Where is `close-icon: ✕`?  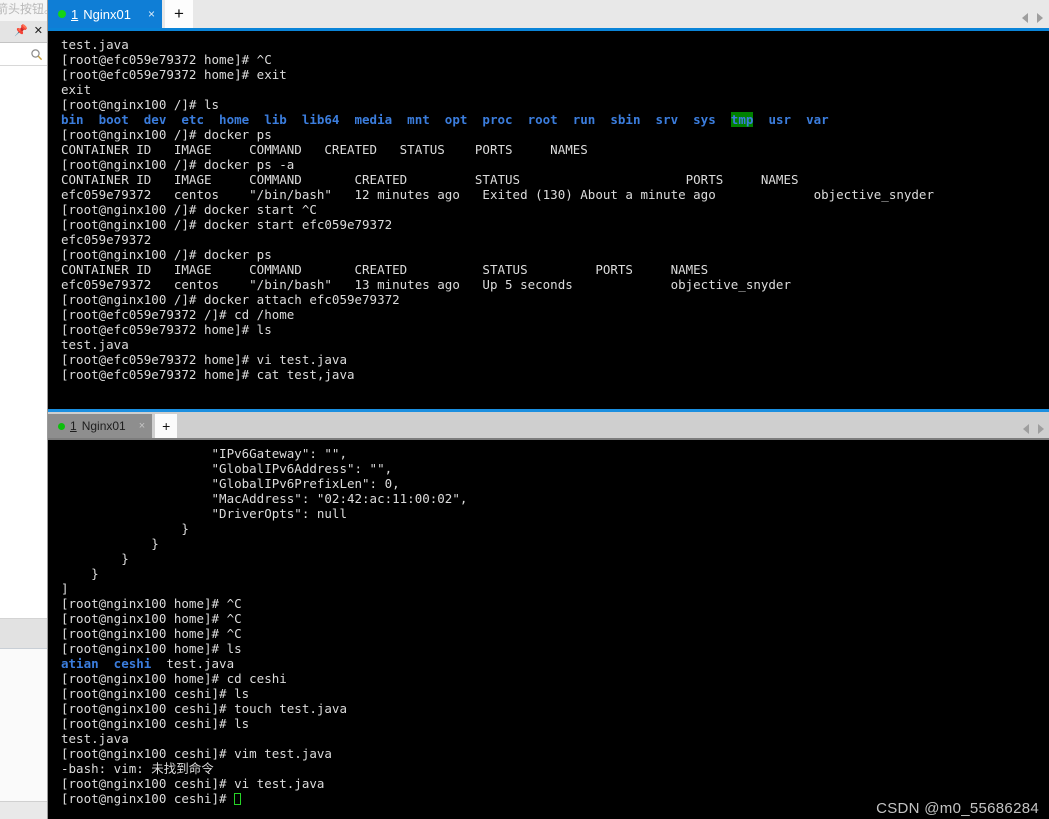 close-icon: ✕ is located at coordinates (38, 31).